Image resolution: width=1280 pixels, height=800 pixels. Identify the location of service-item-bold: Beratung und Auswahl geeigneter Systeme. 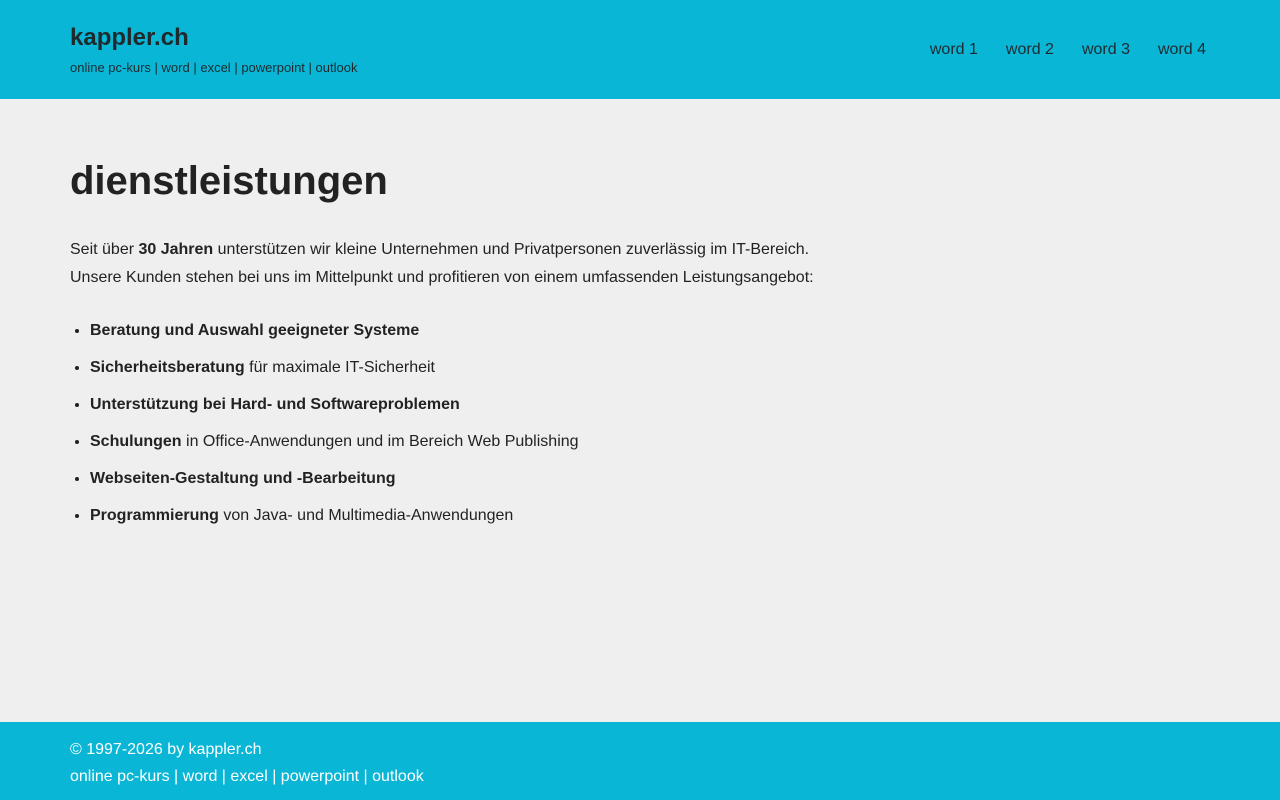
(255, 330).